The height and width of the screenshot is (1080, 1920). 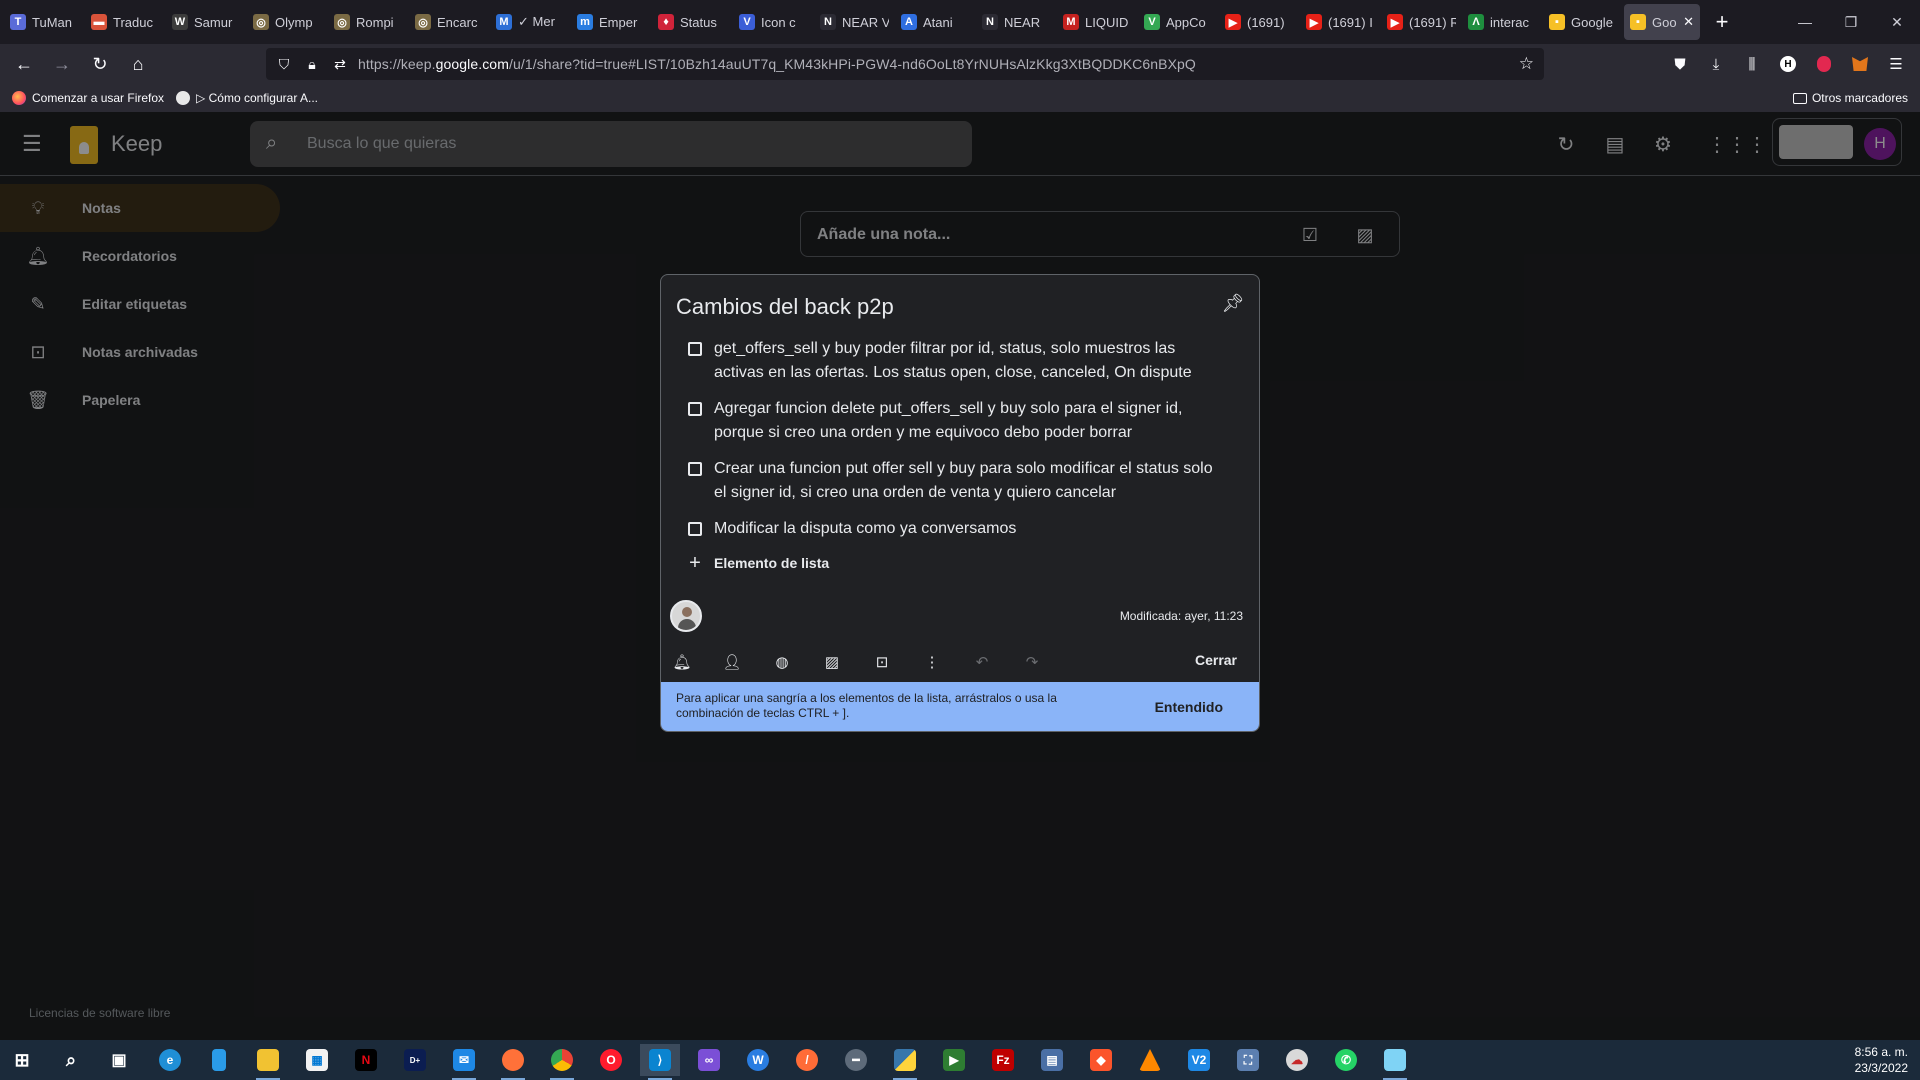 I want to click on close-button: Cerrar, so click(x=1216, y=660).